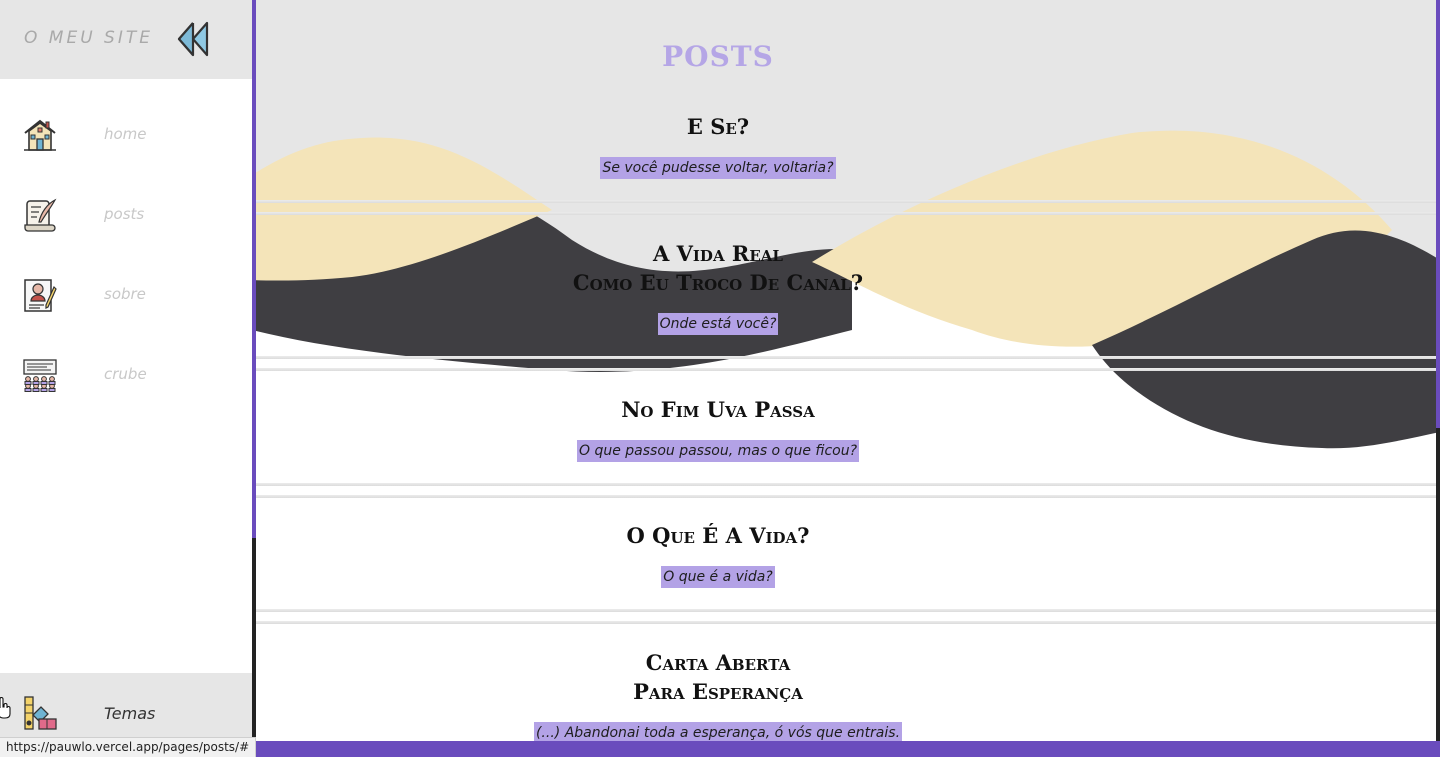 Image resolution: width=1440 pixels, height=757 pixels. Describe the element at coordinates (193, 39) in the screenshot. I see `double-chevron-left-icon` at that location.